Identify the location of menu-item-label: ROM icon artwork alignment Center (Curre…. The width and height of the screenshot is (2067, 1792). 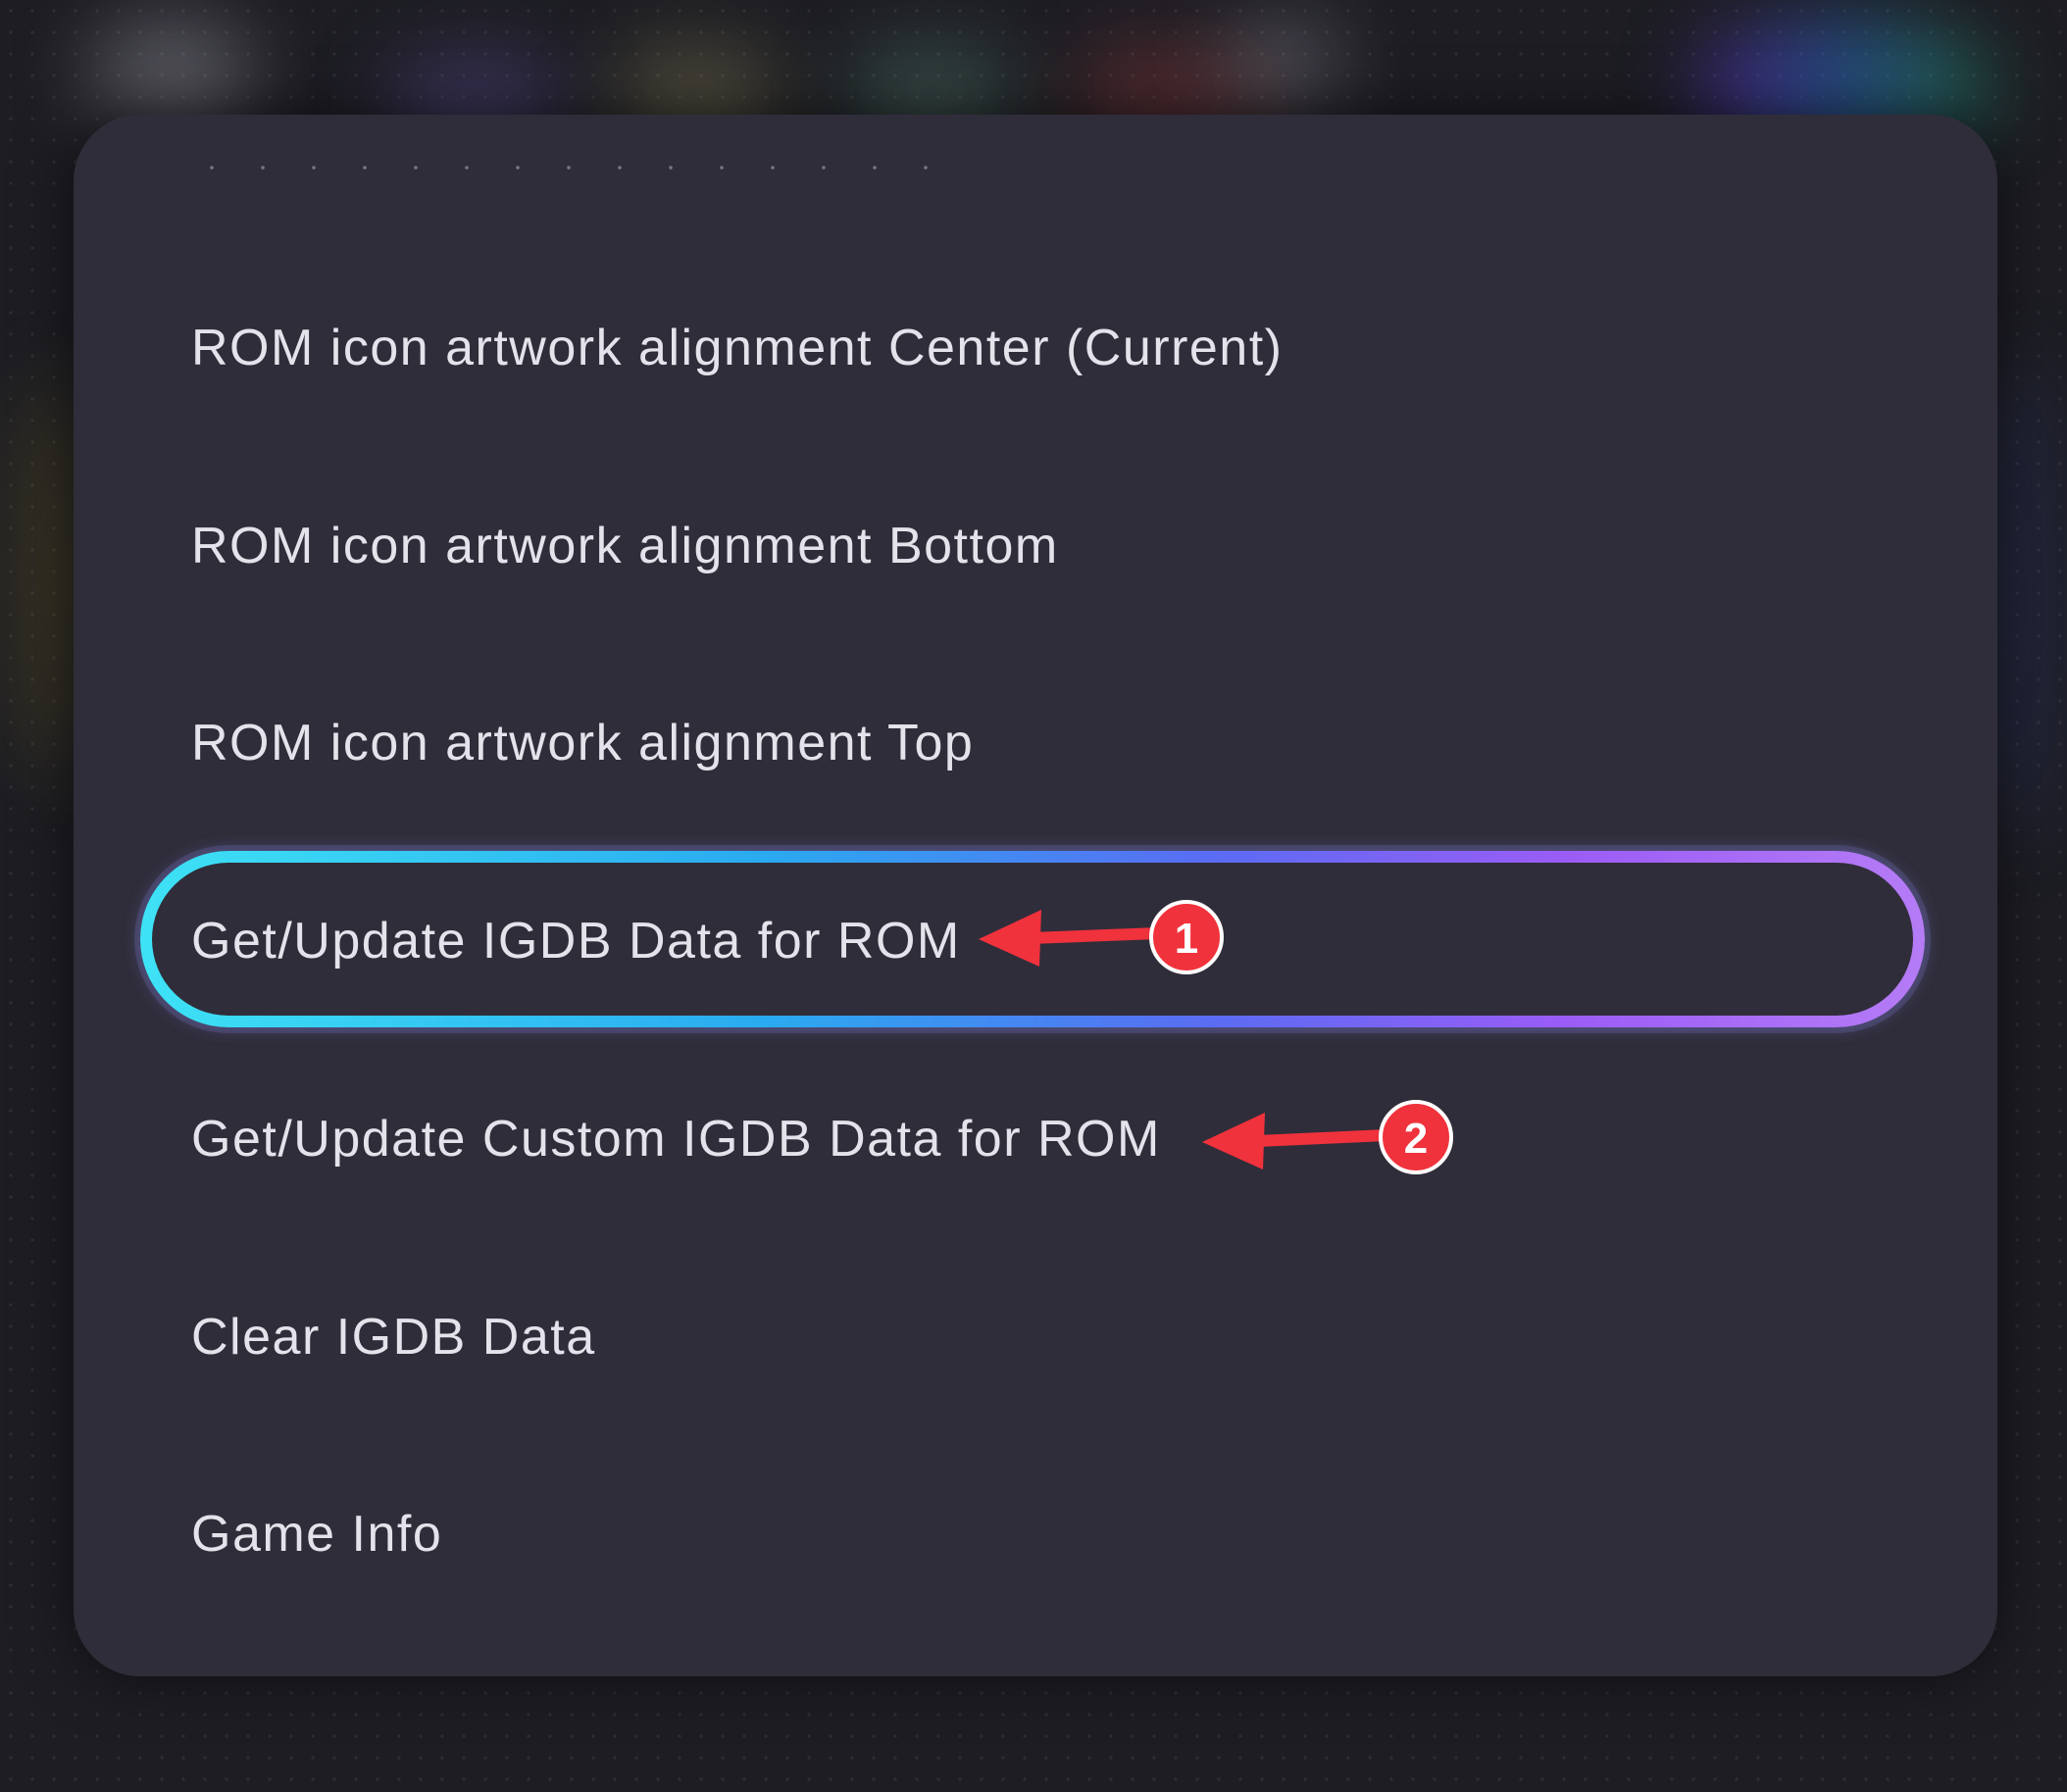
(738, 348).